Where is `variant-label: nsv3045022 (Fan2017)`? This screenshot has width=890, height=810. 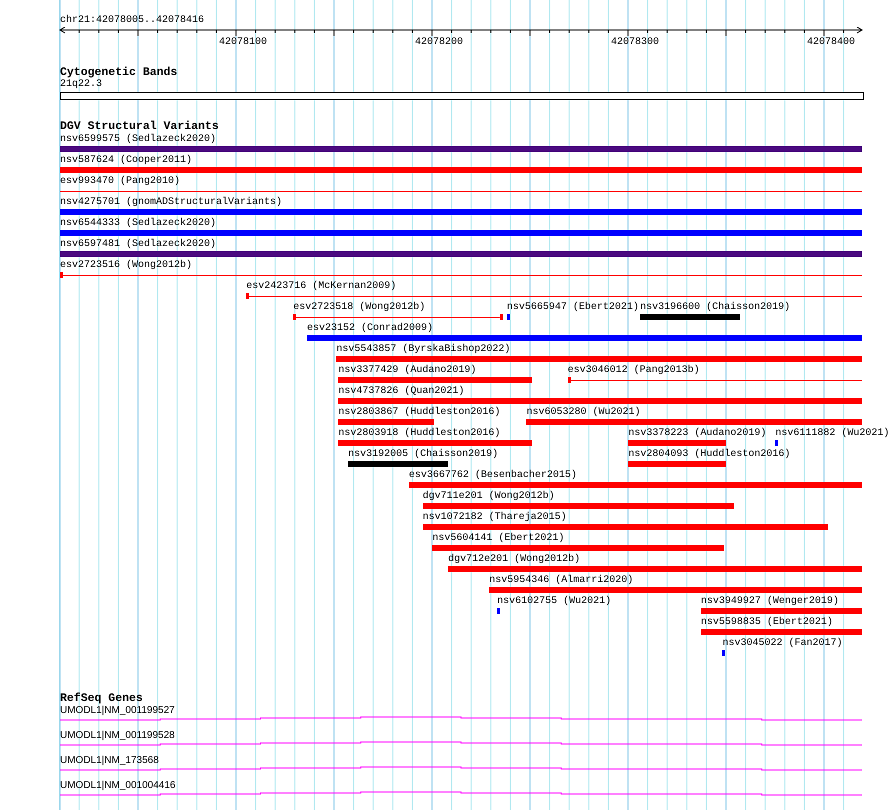
variant-label: nsv3045022 (Fan2017) is located at coordinates (782, 643).